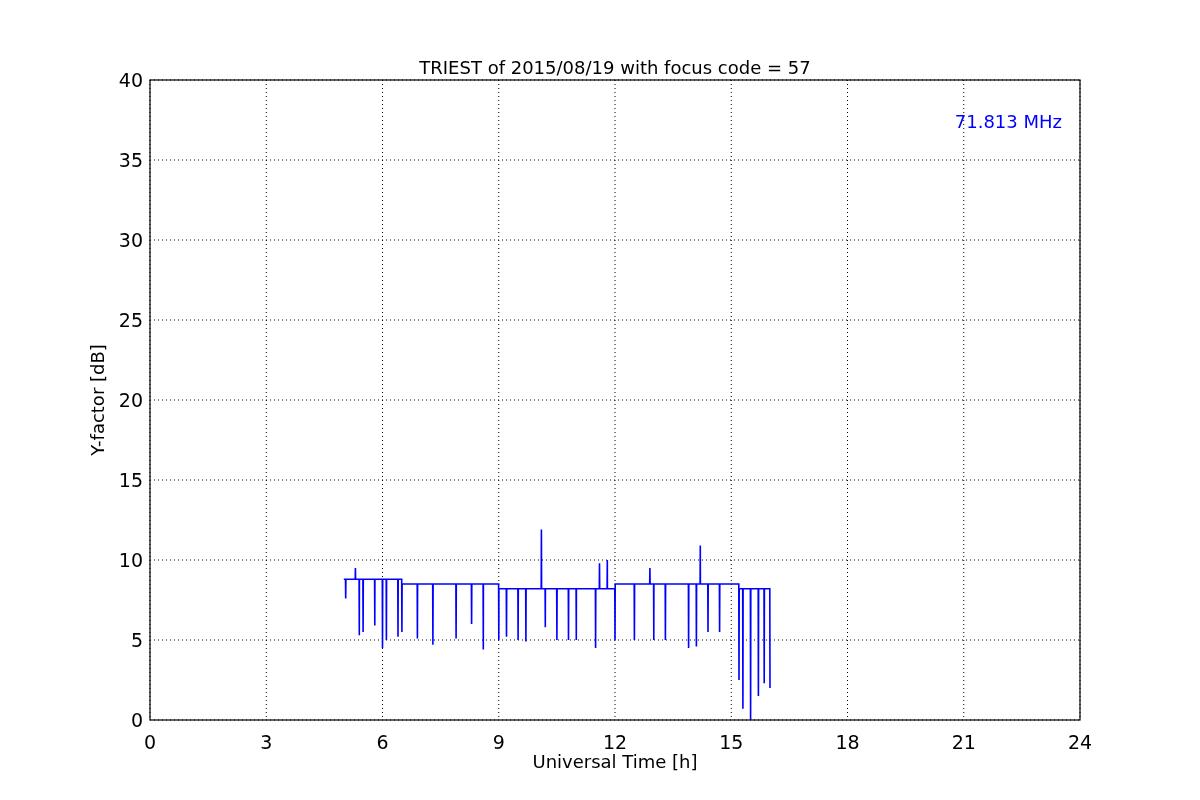  I want to click on y-tick-label: 5, so click(136, 640).